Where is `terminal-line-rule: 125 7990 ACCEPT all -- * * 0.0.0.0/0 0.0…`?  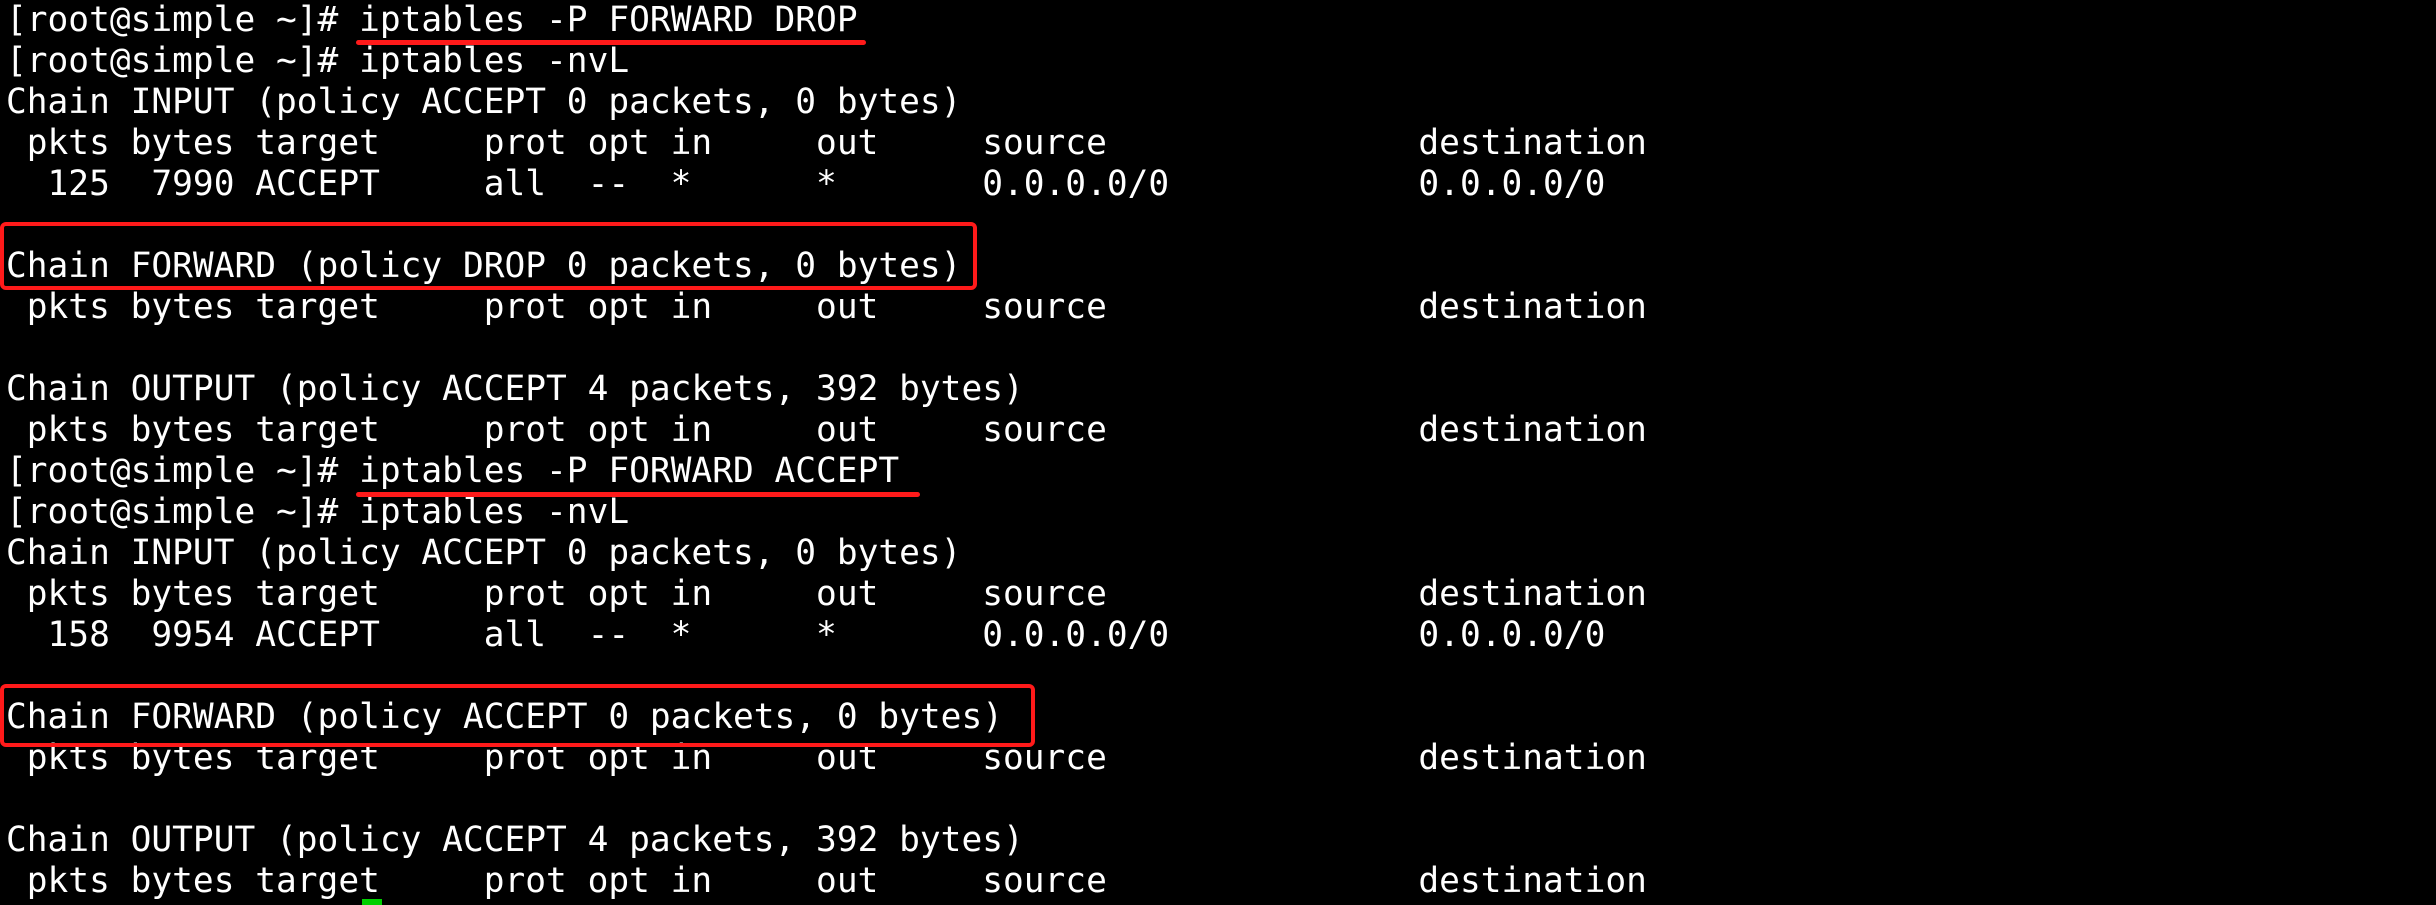 terminal-line-rule: 125 7990 ACCEPT all -- * * 0.0.0.0/0 0.0… is located at coordinates (806, 184).